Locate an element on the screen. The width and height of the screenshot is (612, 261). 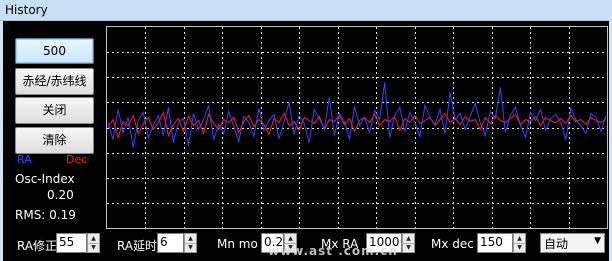
legend-ra: RA is located at coordinates (24, 159).